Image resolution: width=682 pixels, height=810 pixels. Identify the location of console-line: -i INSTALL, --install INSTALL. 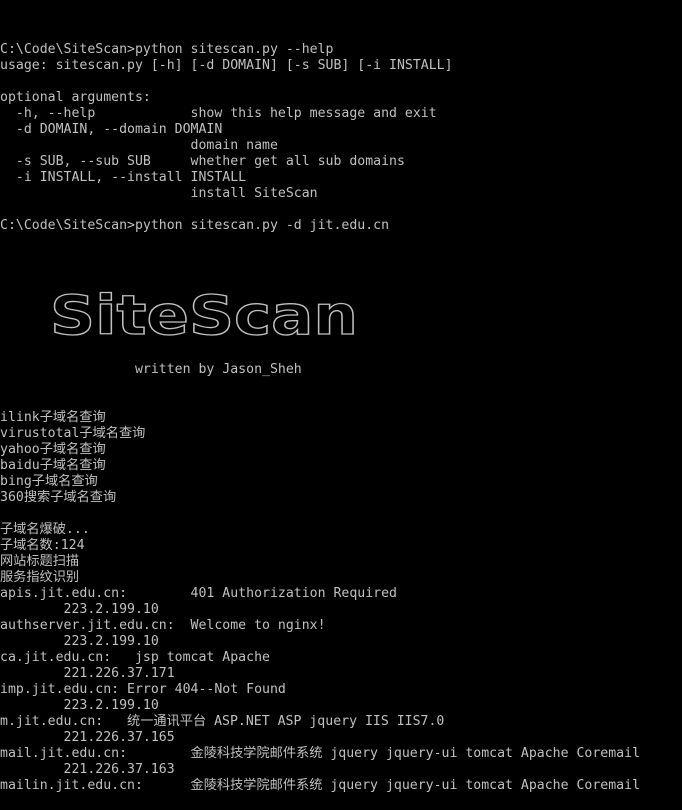
(123, 177).